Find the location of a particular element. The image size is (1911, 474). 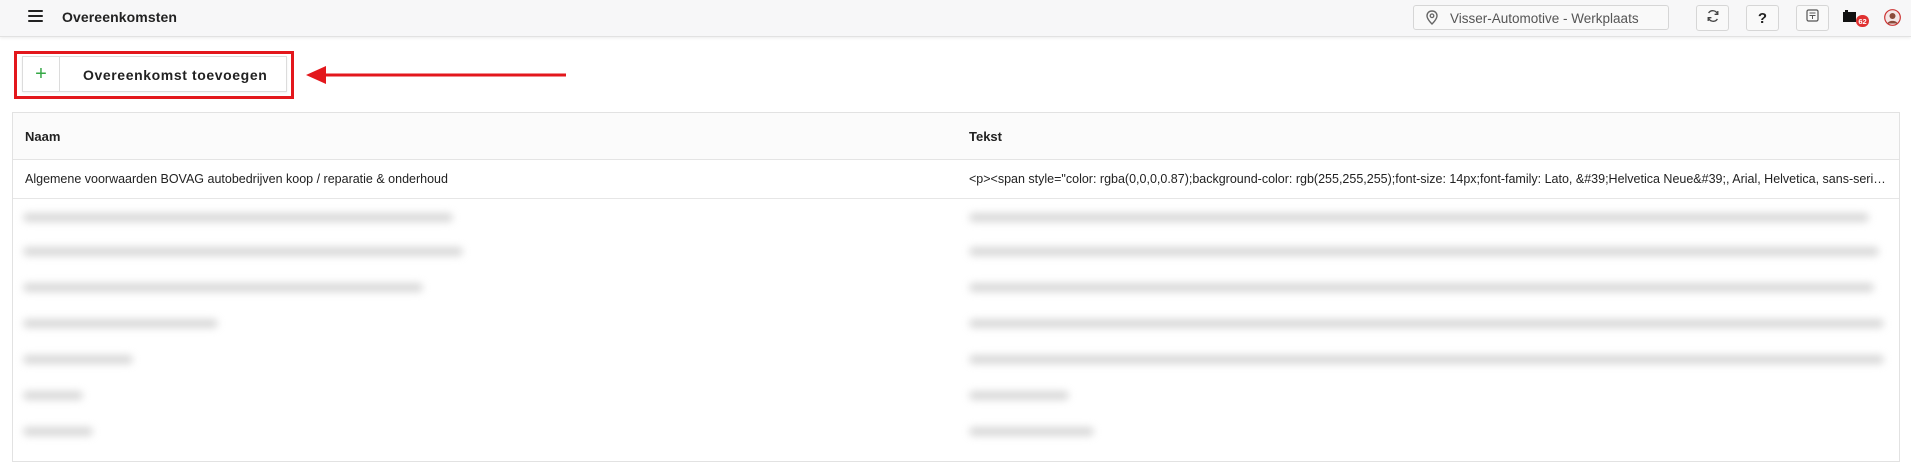

add-agreement-button: + Overeenkomst toevoegen is located at coordinates (154, 74).